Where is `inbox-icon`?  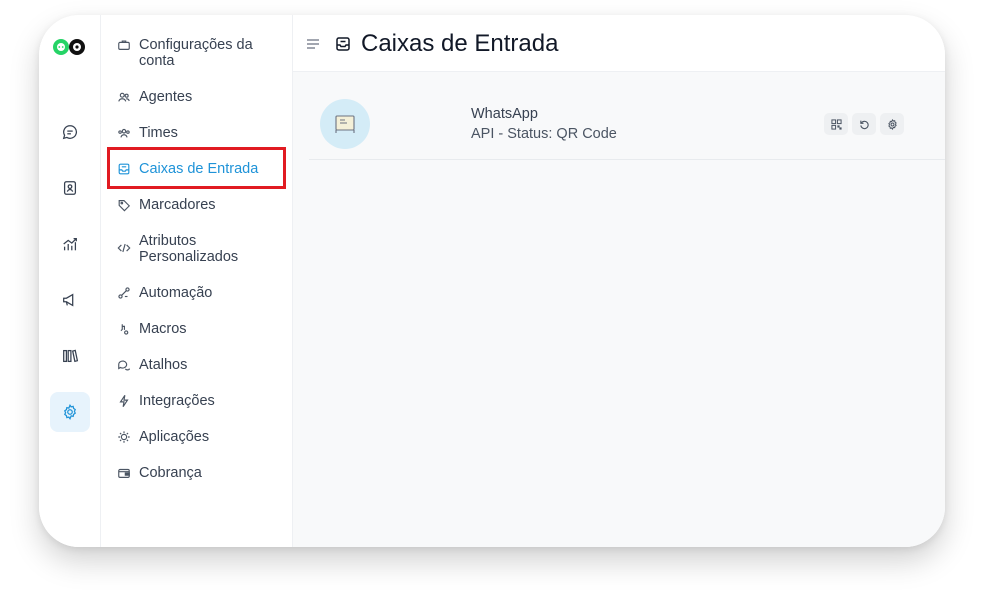
inbox-icon is located at coordinates (343, 44).